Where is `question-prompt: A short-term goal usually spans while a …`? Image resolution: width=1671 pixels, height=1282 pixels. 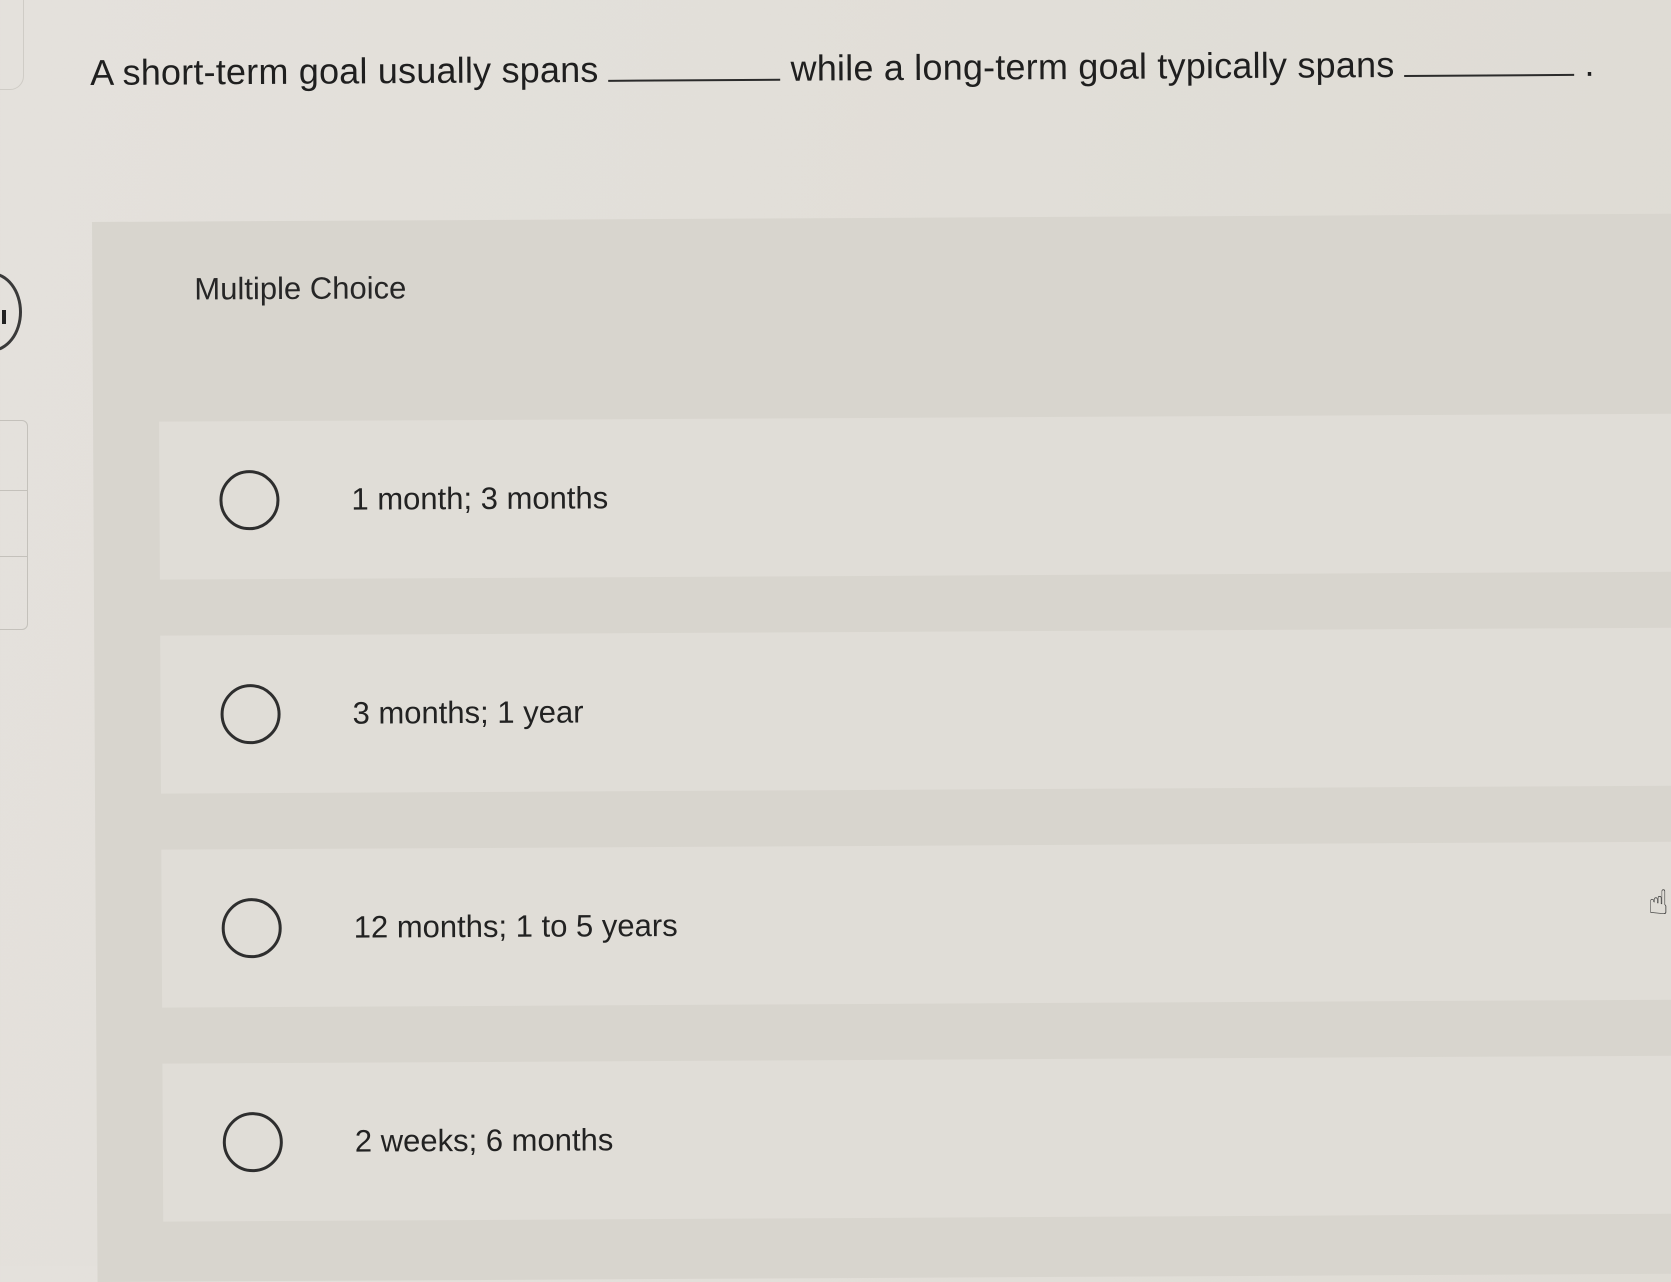 question-prompt: A short-term goal usually spans while a … is located at coordinates (842, 68).